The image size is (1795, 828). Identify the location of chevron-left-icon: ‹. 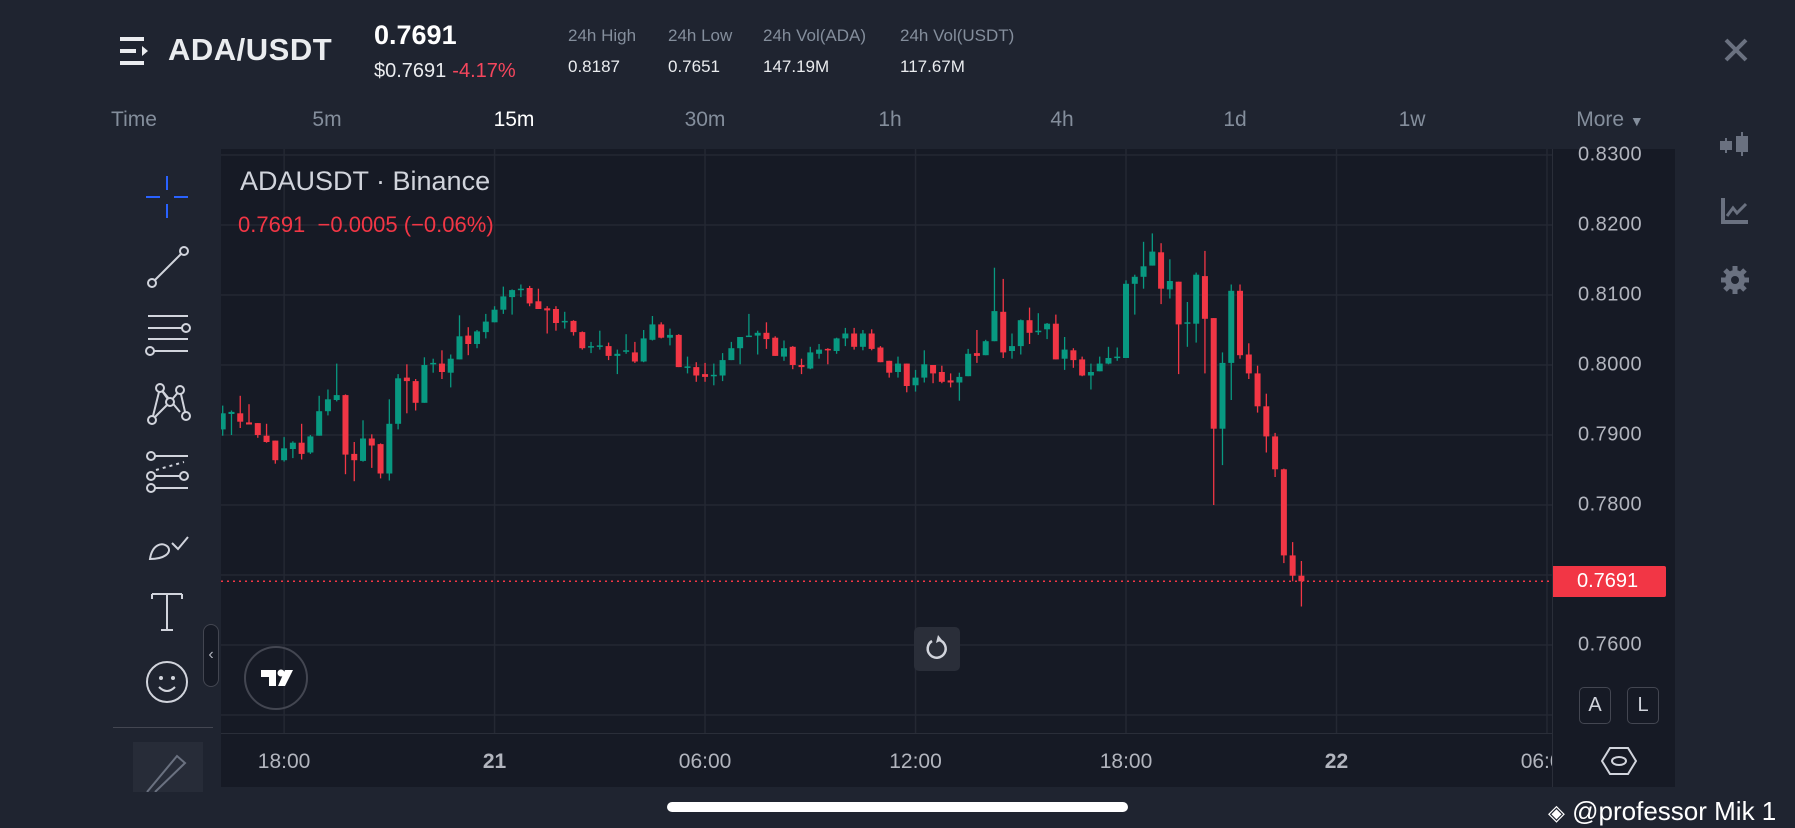
(211, 654).